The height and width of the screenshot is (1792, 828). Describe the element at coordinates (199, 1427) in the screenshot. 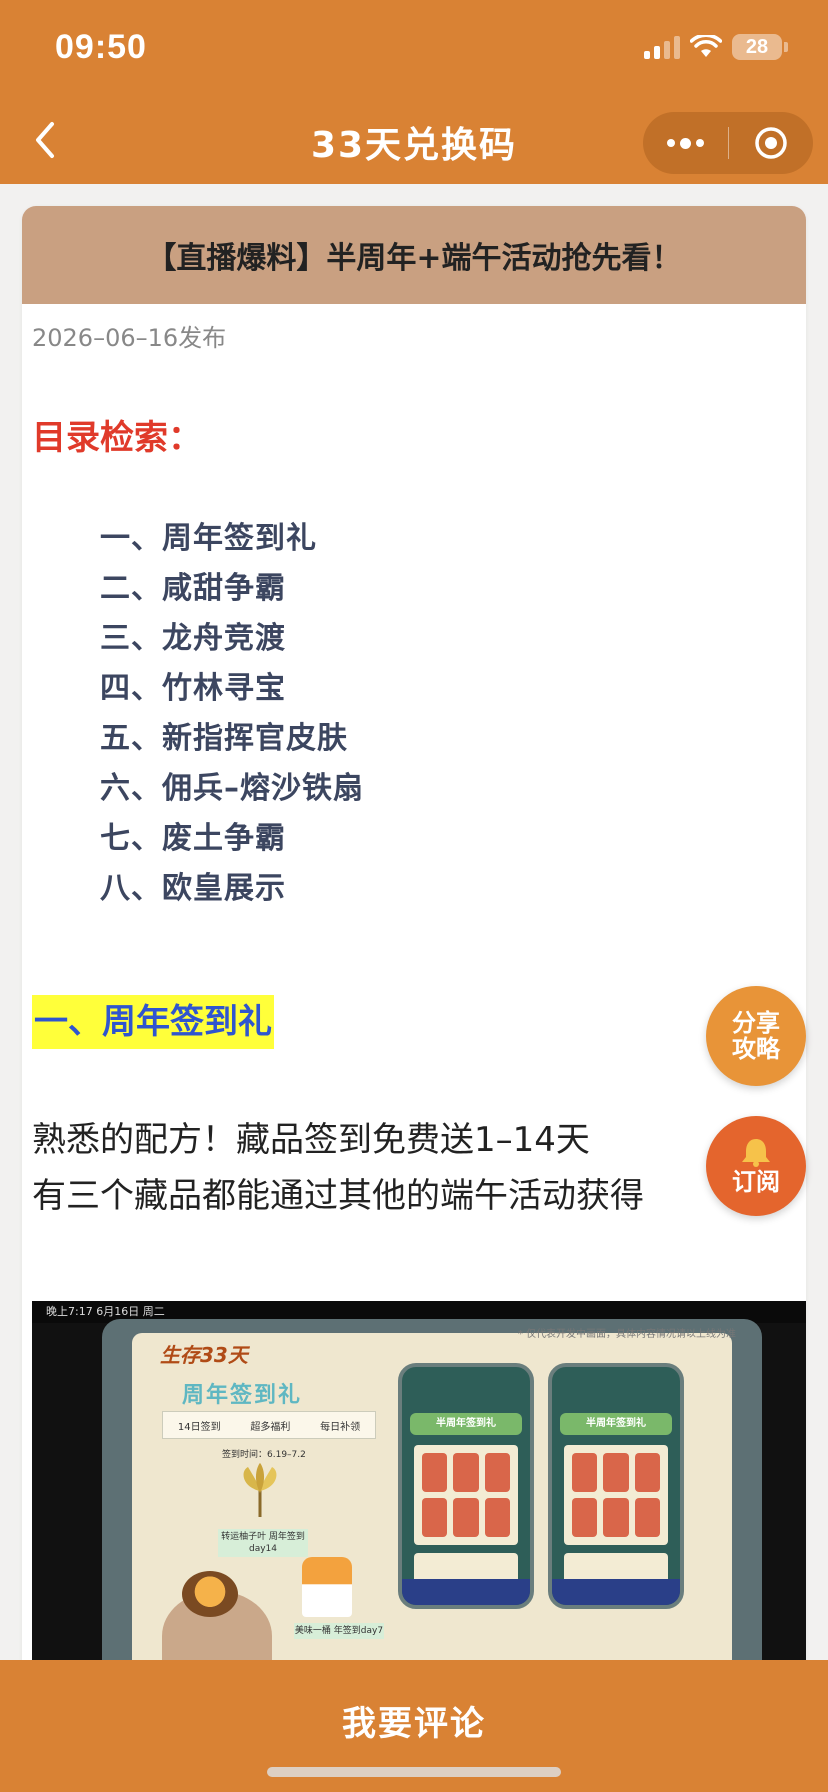

I see `image-tab: 14日签到` at that location.